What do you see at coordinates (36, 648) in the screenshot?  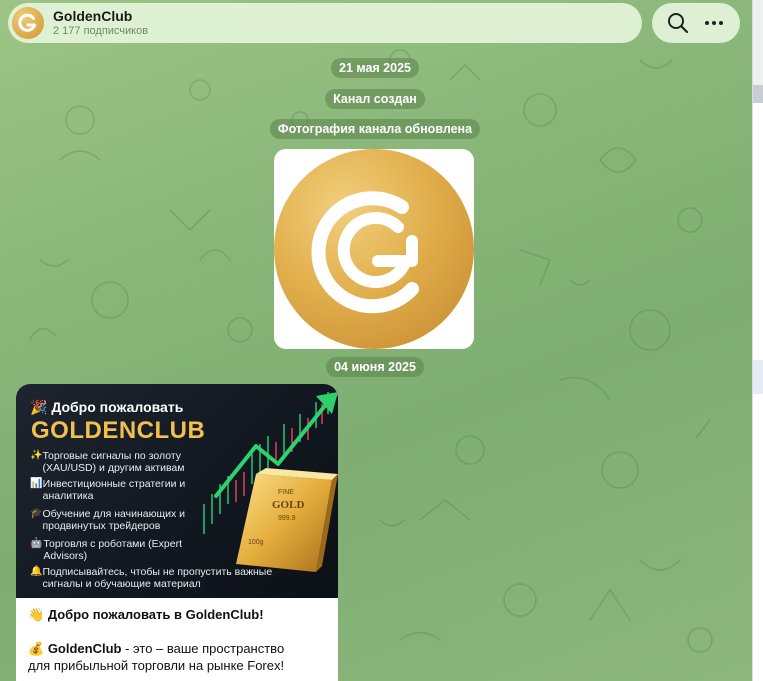 I see `money-bag-icon: 💰` at bounding box center [36, 648].